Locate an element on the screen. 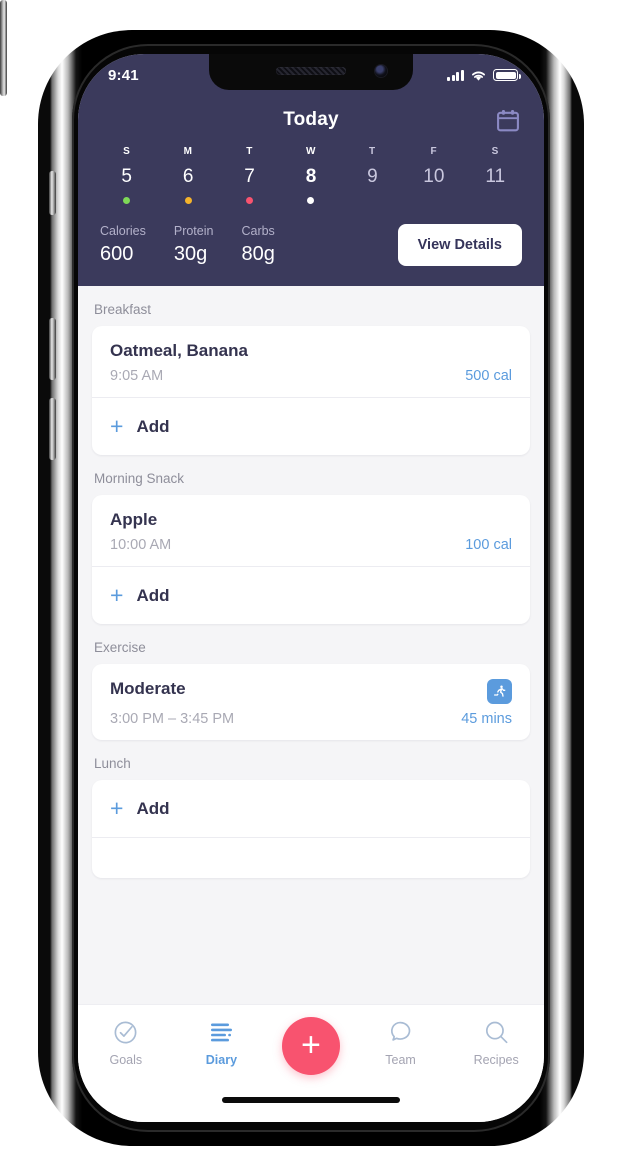  meal-card-breakfast: Oatmeal, Banana 9:05 AM 500 cal + Add is located at coordinates (311, 390).